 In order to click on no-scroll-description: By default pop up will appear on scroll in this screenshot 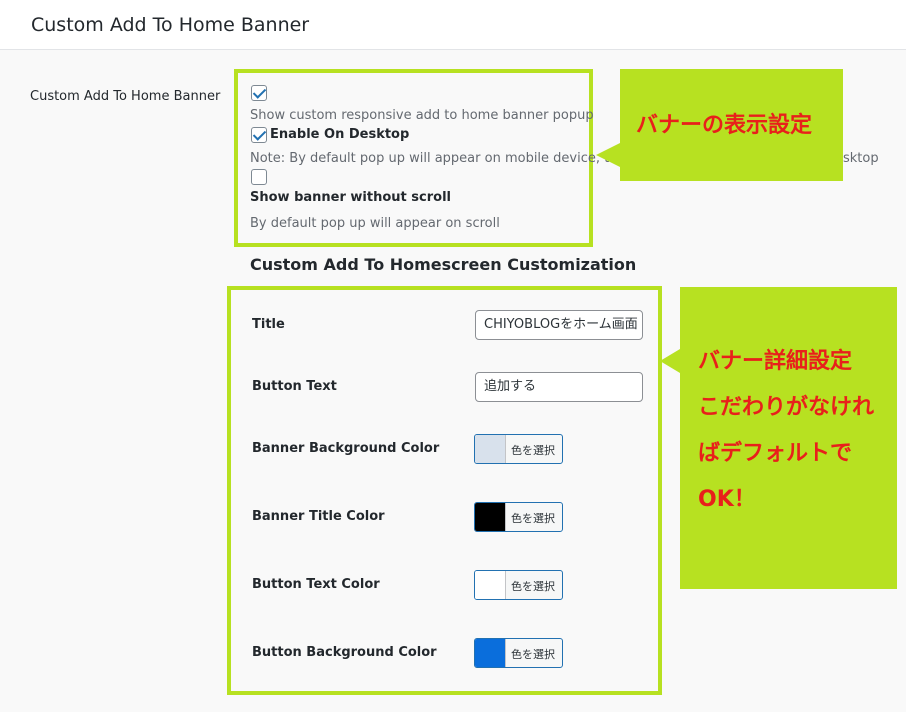, I will do `click(375, 223)`.